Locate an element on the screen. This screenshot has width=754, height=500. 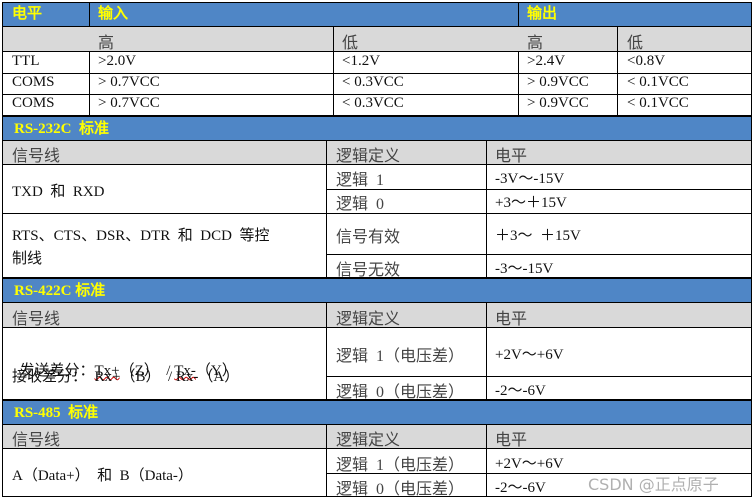
input-low-label: 低 is located at coordinates (350, 43).